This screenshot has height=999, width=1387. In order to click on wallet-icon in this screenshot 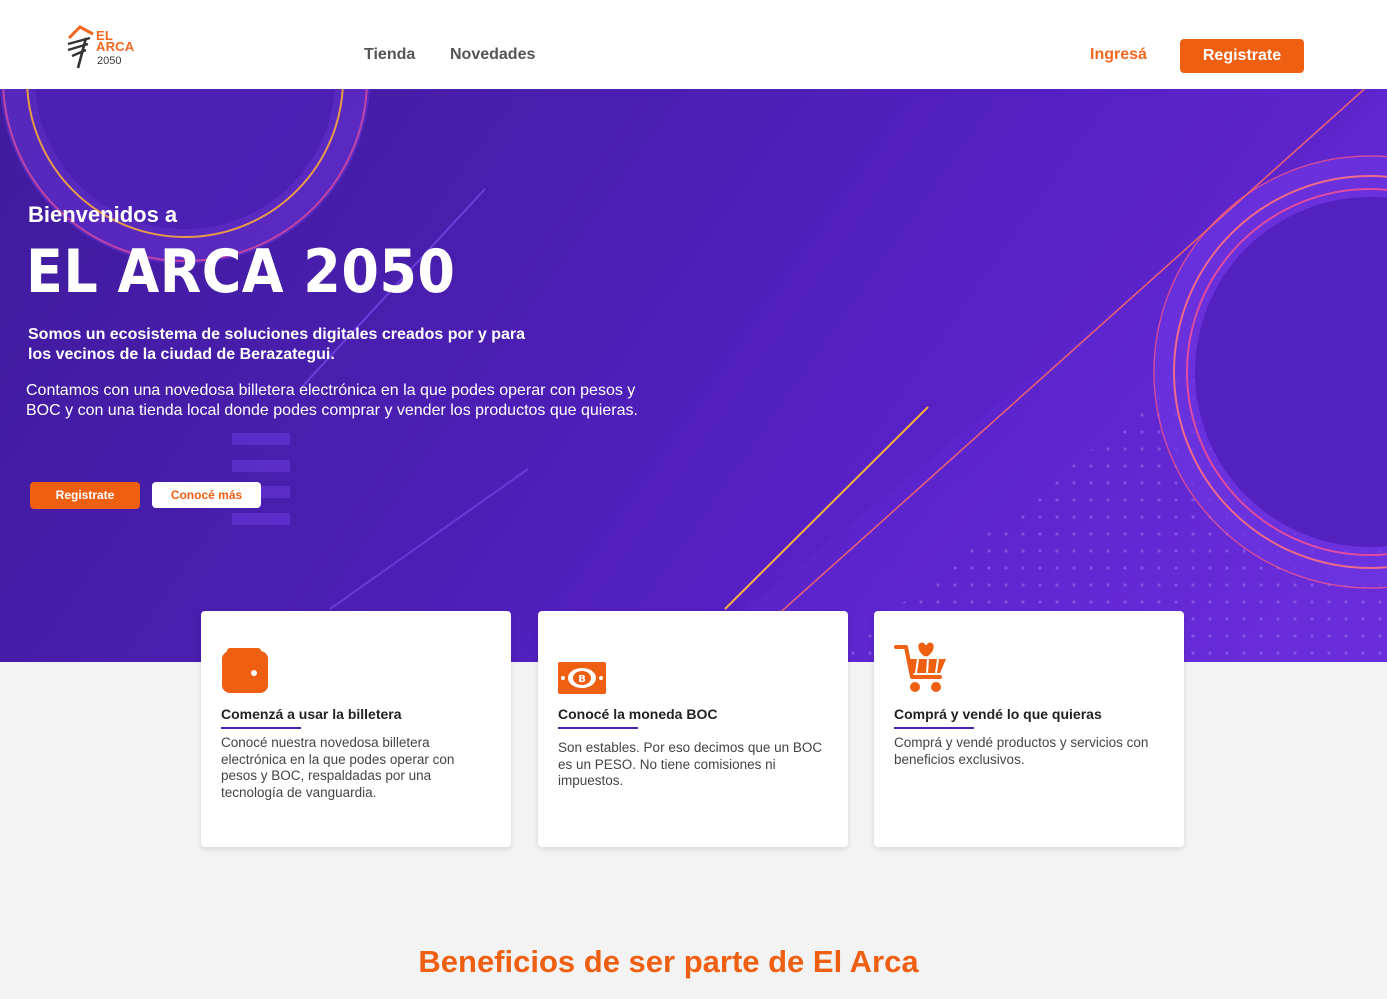, I will do `click(245, 670)`.